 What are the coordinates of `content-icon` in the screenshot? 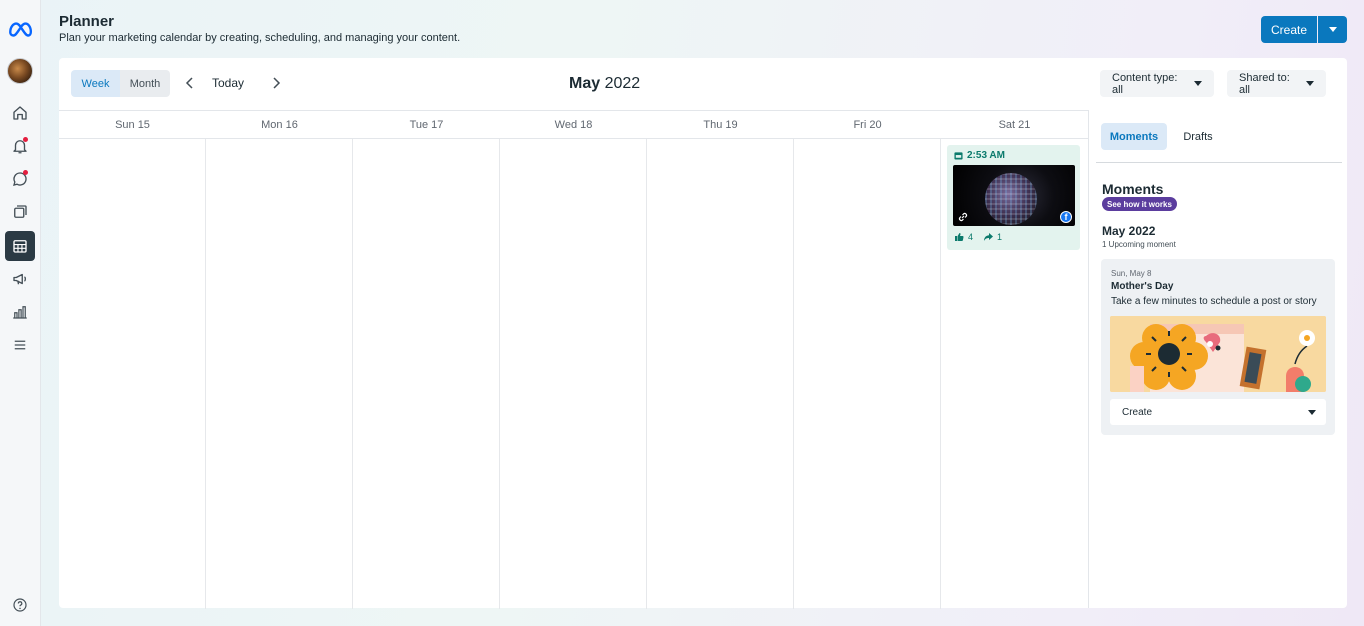 It's located at (20, 212).